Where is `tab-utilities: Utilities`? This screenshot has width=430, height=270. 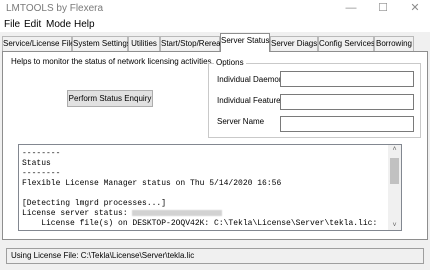
tab-utilities: Utilities is located at coordinates (144, 43).